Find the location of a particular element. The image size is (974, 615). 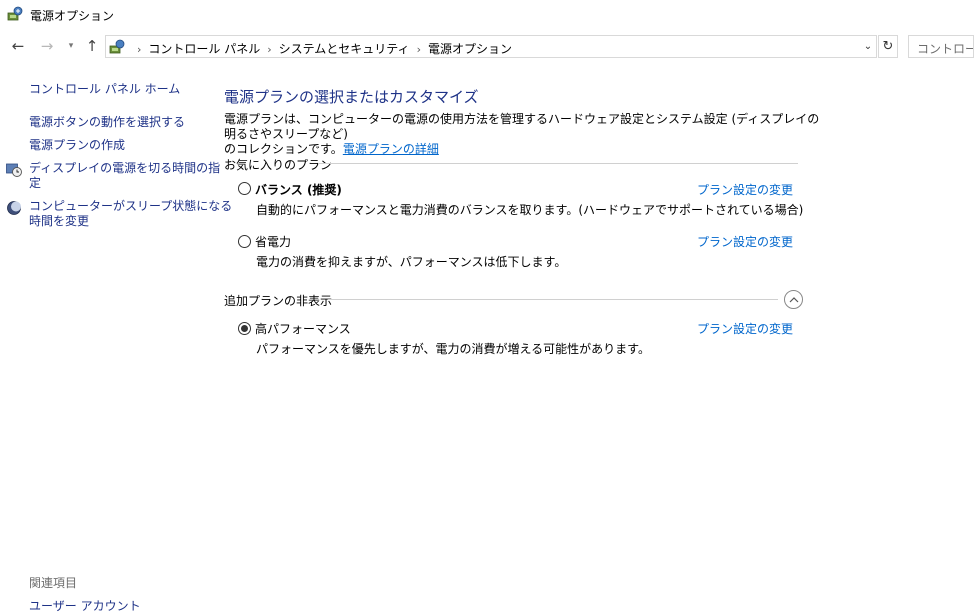

plan-name-power-saver: 省電力 is located at coordinates (273, 241).